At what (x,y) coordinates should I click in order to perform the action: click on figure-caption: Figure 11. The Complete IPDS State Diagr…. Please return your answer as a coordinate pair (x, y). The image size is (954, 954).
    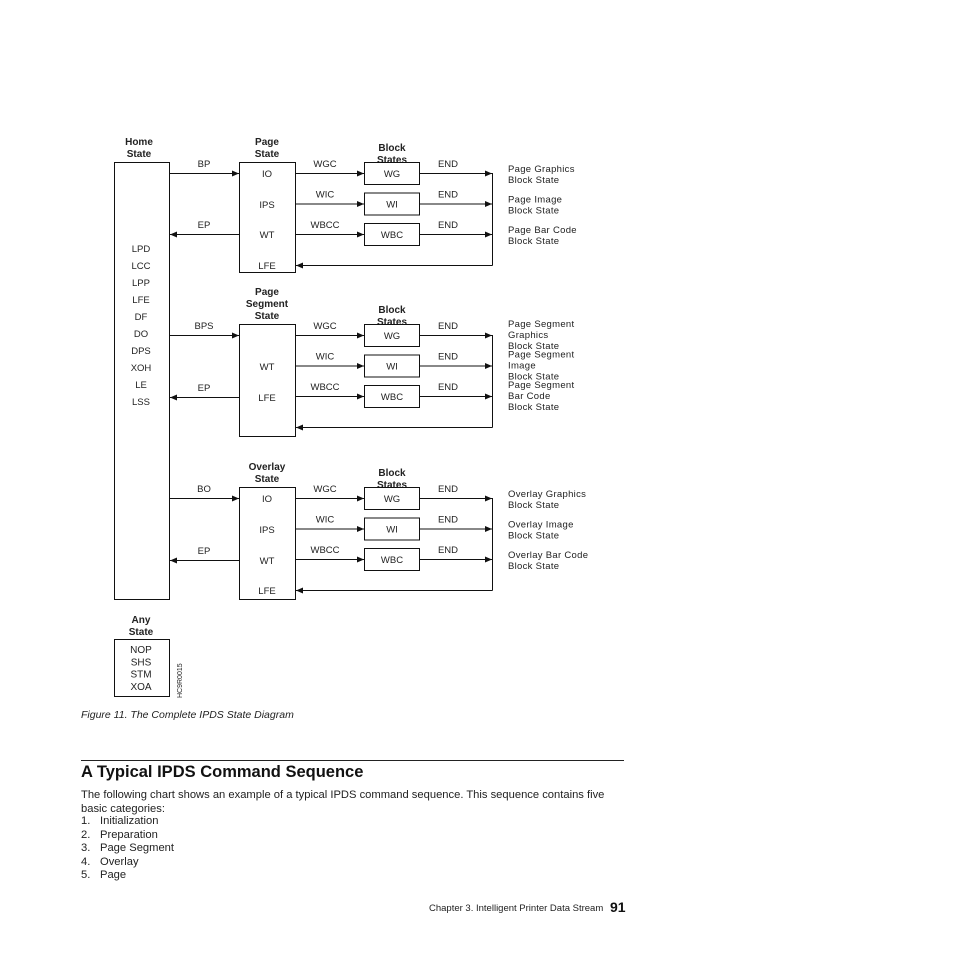
    Looking at the image, I should click on (187, 715).